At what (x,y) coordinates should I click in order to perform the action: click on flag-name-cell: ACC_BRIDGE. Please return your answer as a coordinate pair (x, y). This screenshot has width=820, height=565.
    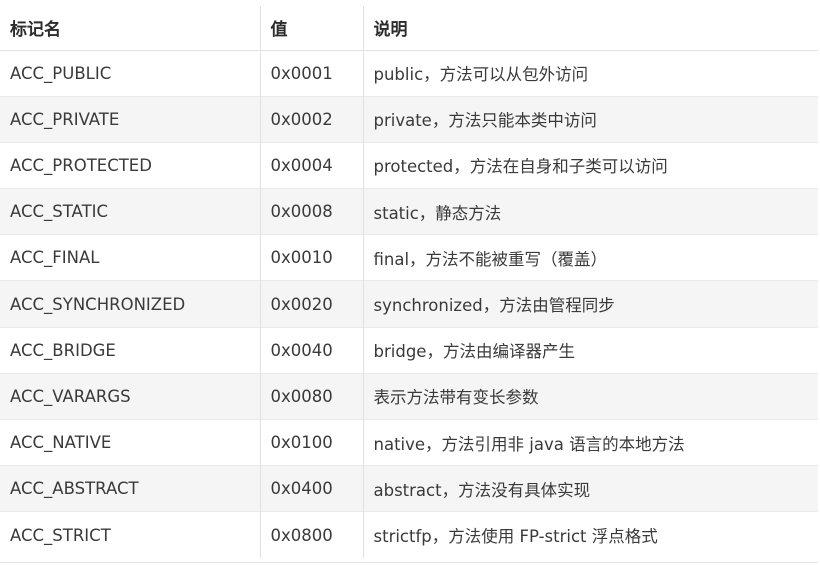
    Looking at the image, I should click on (130, 350).